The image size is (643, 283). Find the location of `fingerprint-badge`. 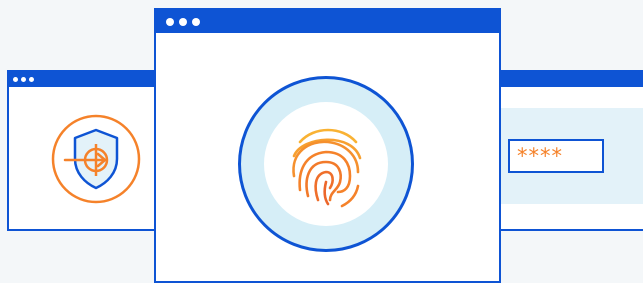

fingerprint-badge is located at coordinates (326, 164).